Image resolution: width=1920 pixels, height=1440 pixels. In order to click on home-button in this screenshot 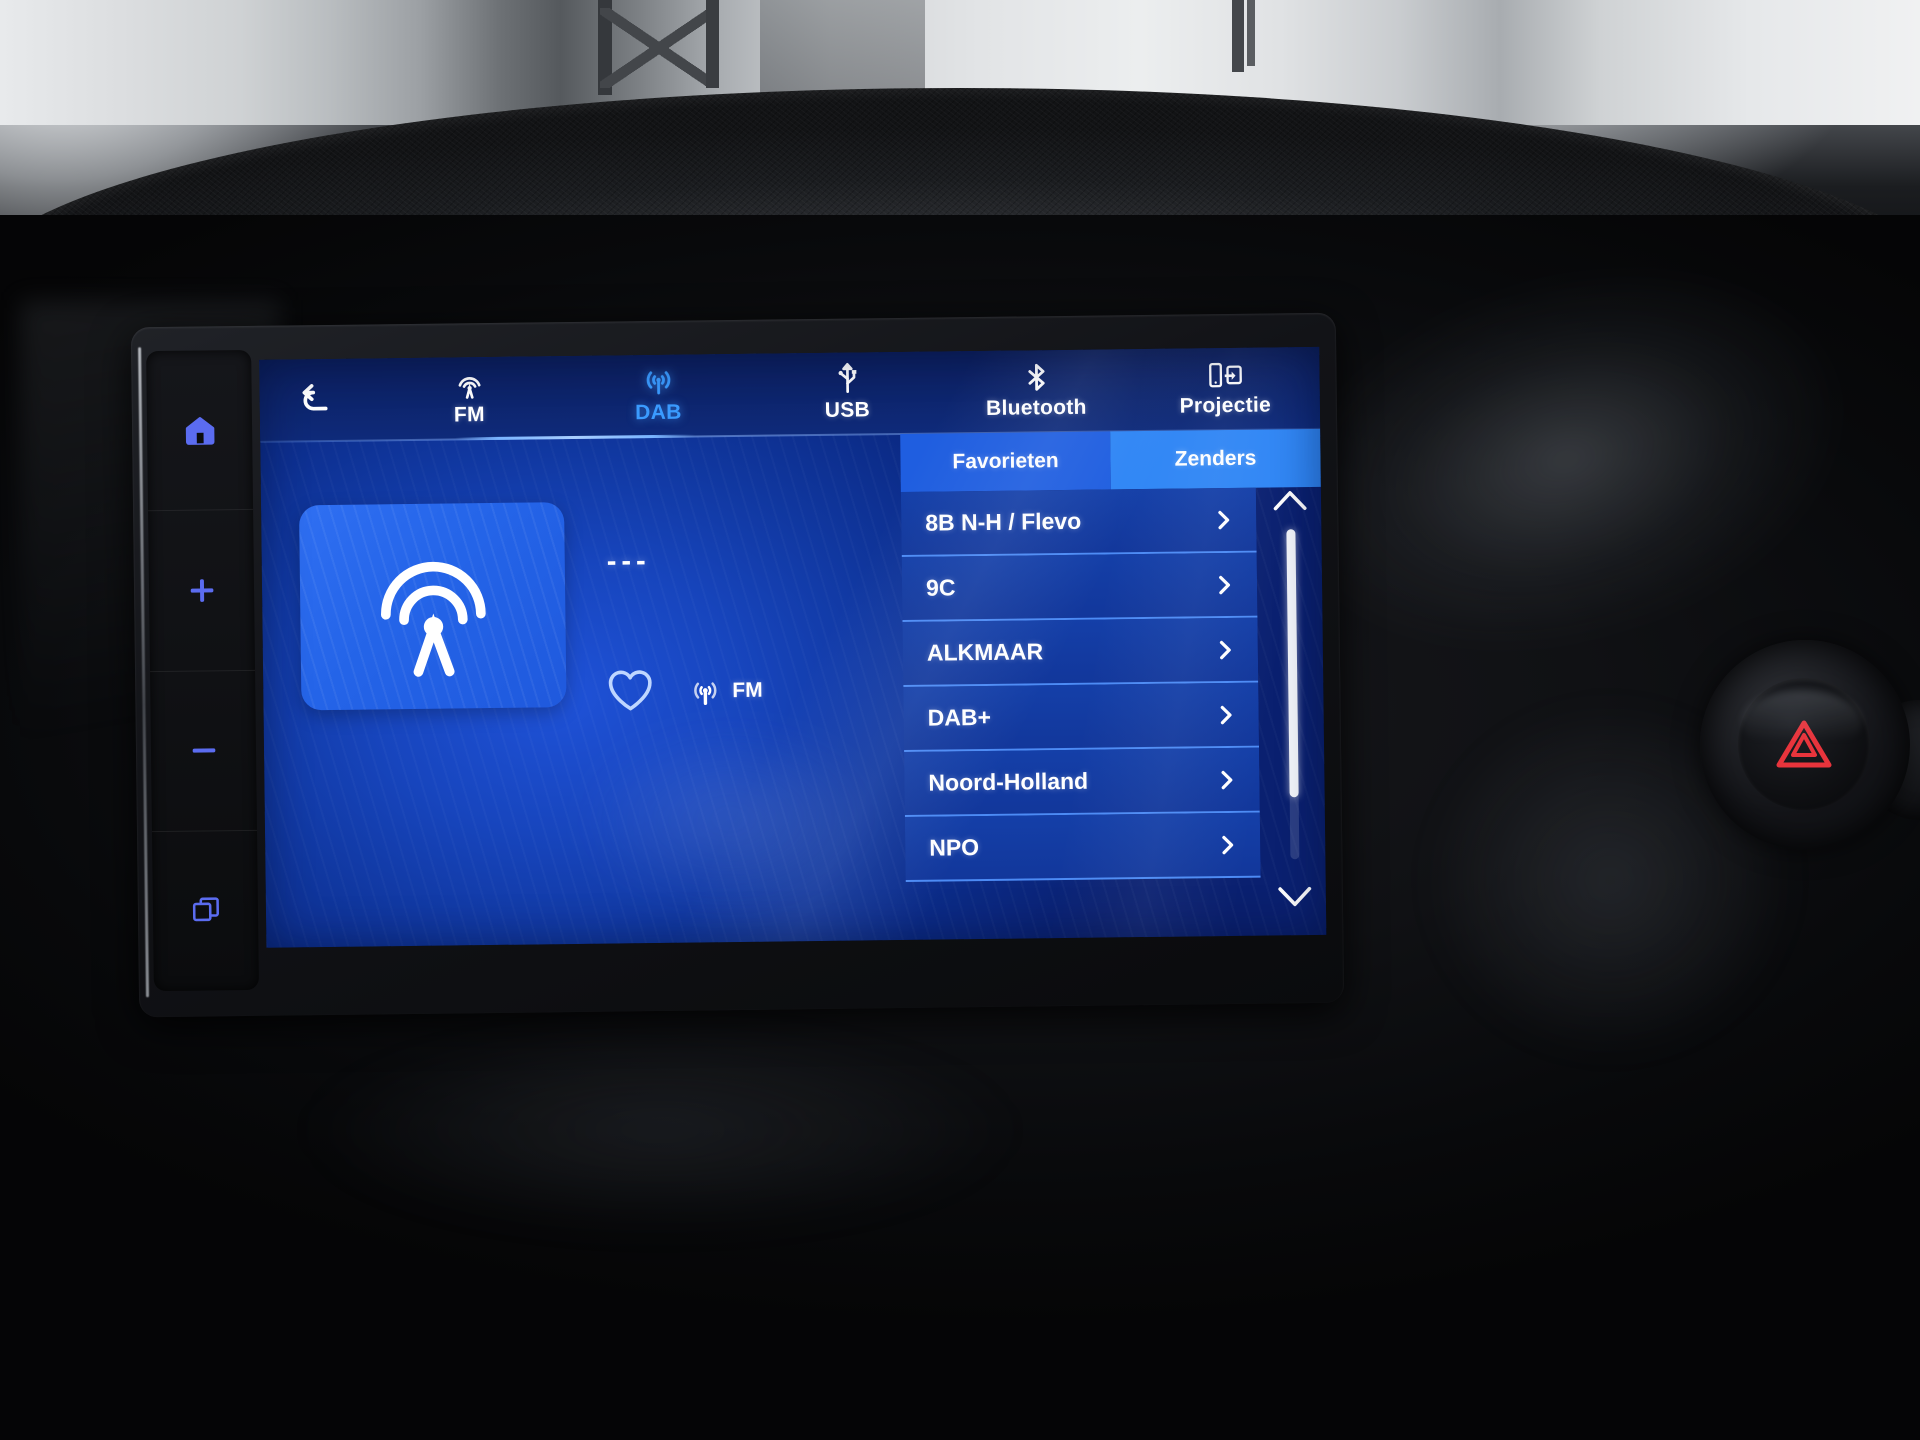, I will do `click(200, 430)`.